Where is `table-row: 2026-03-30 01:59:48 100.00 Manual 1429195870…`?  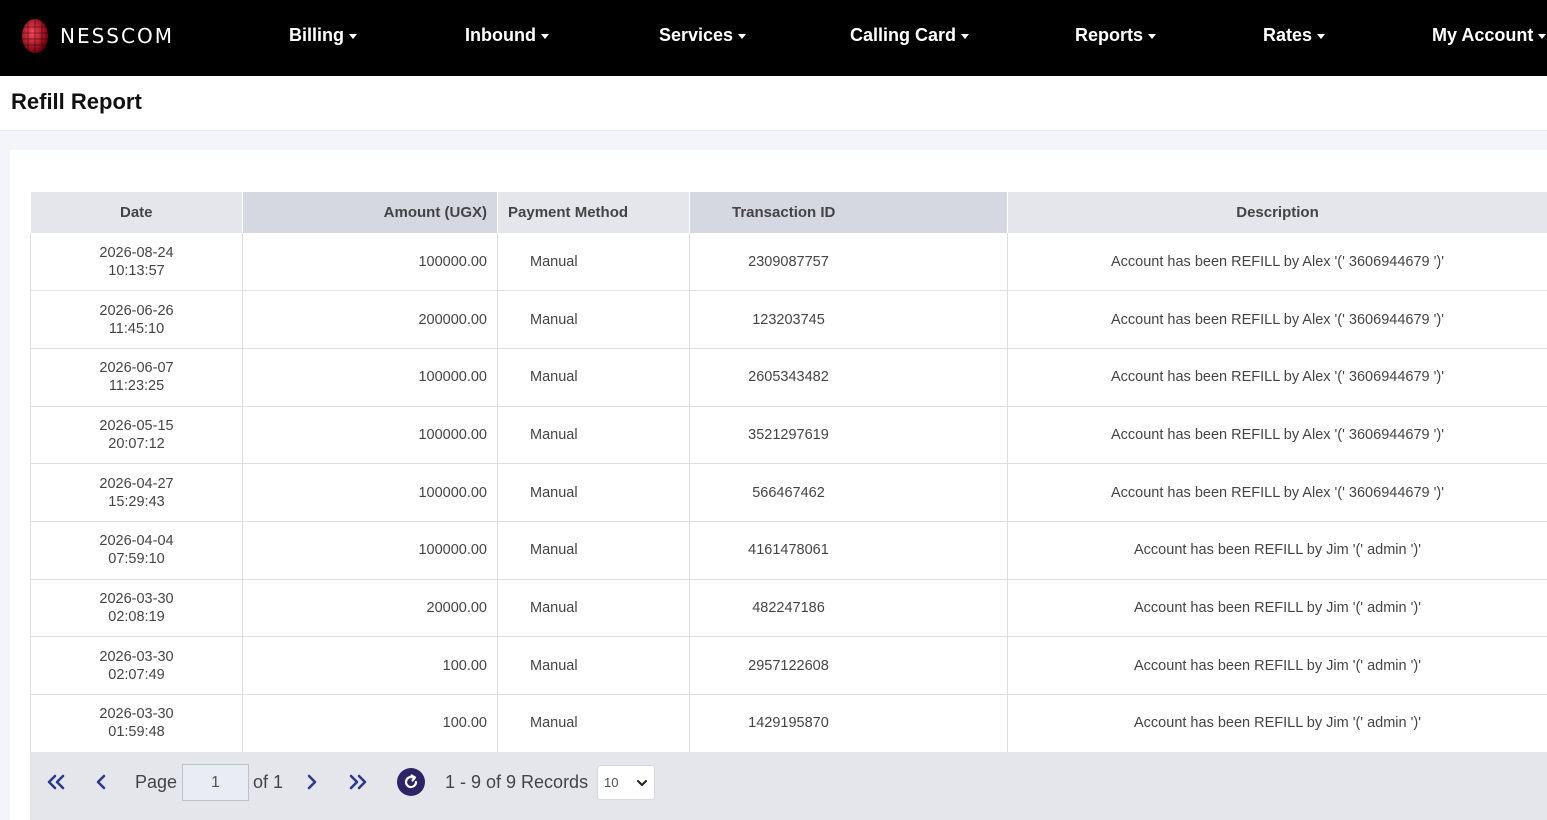
table-row: 2026-03-30 01:59:48 100.00 Manual 1429195870… is located at coordinates (788, 723).